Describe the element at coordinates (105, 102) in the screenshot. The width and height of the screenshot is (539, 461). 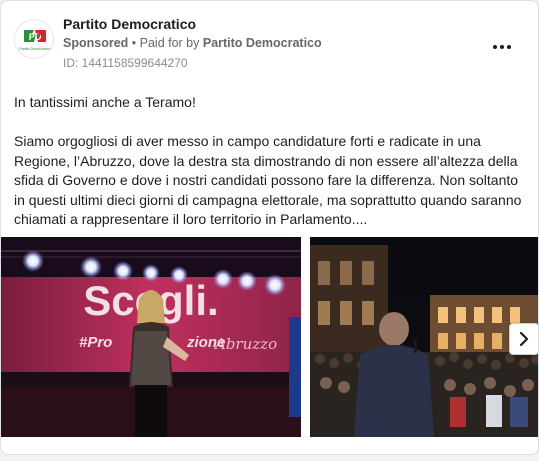
I see `body-paragraph-1: In tantissimi anche a Teramo!` at that location.